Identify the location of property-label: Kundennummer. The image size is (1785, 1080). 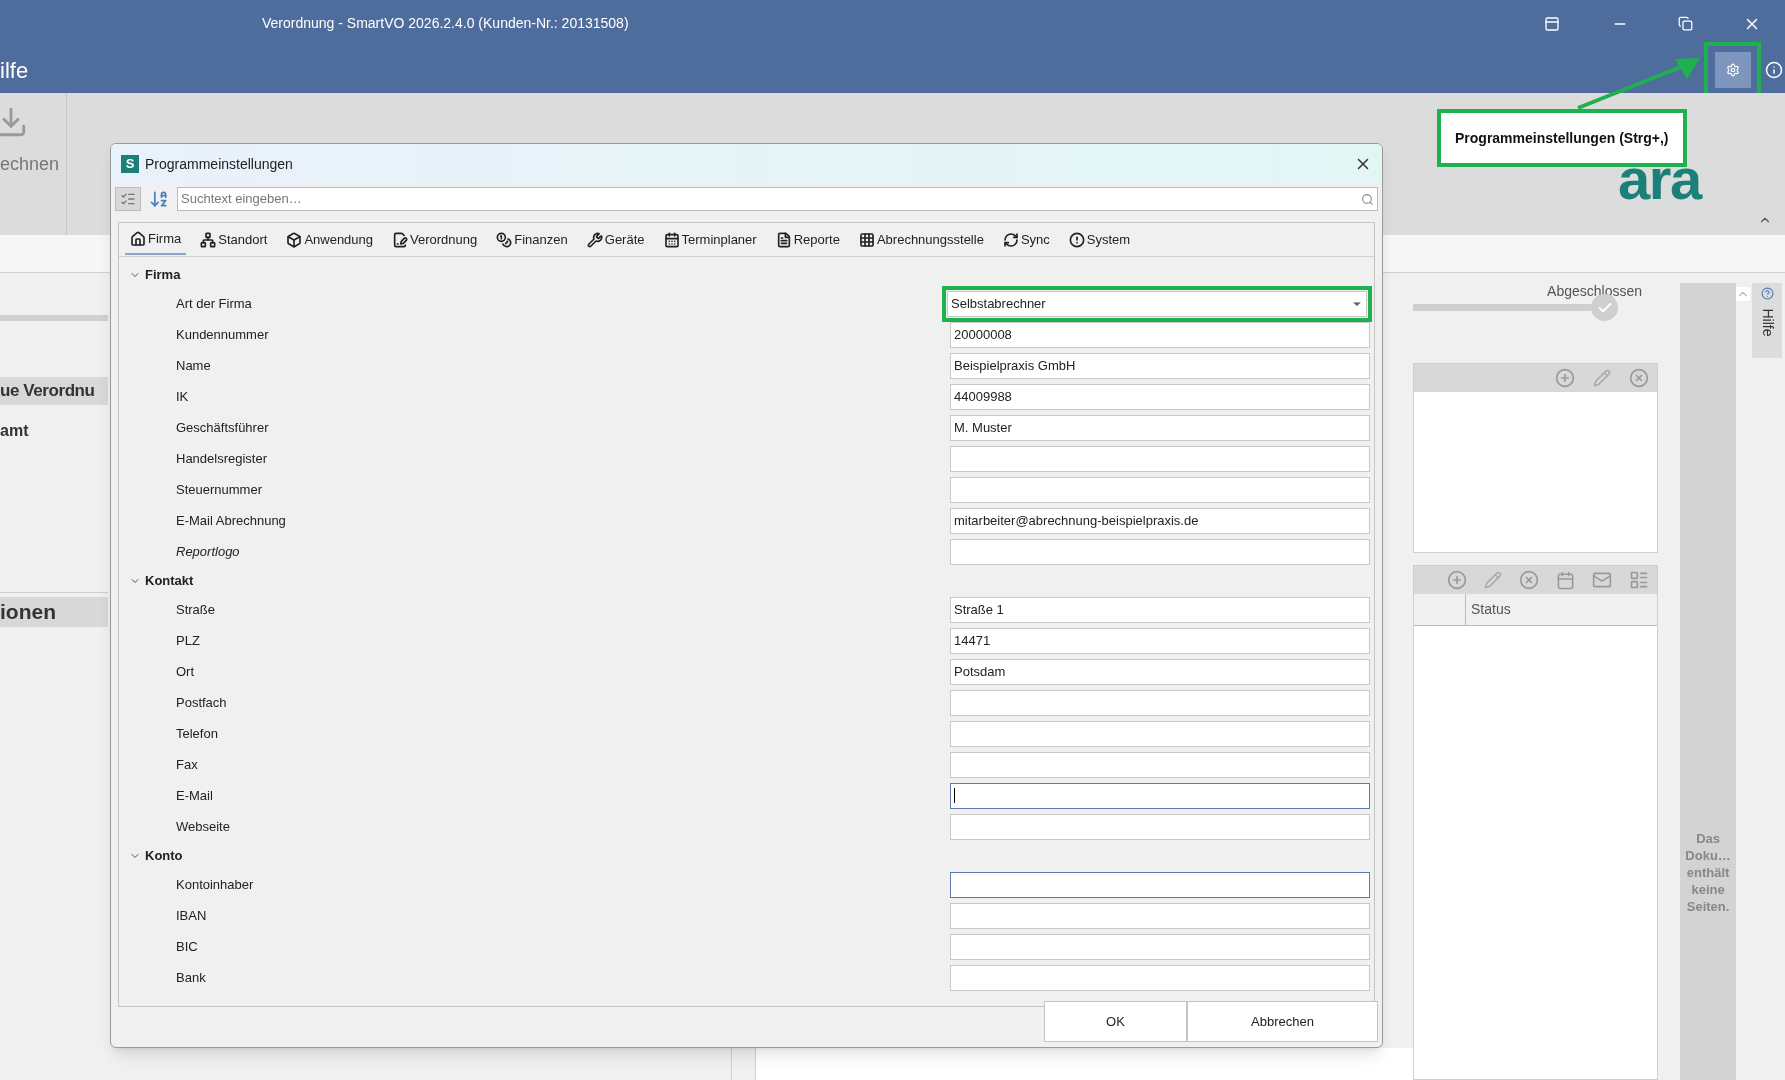
(223, 334).